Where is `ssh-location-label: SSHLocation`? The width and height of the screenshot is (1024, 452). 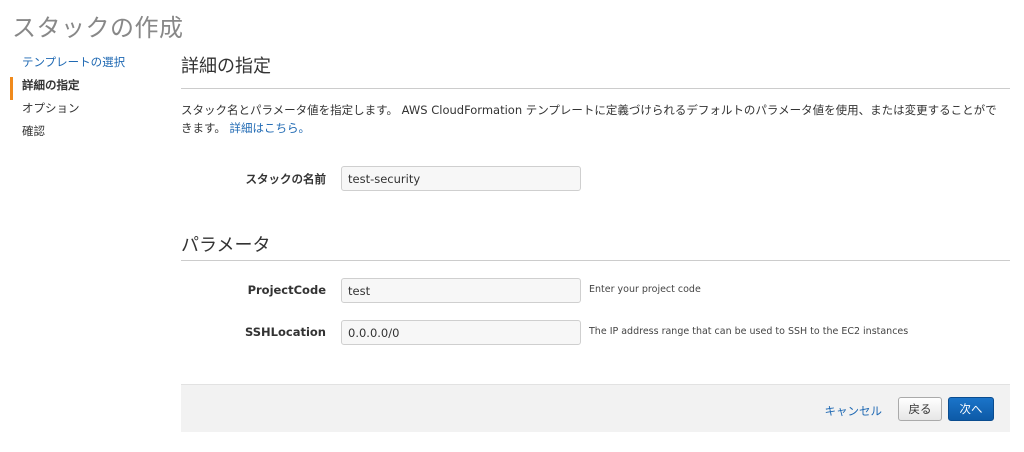
ssh-location-label: SSHLocation is located at coordinates (285, 332).